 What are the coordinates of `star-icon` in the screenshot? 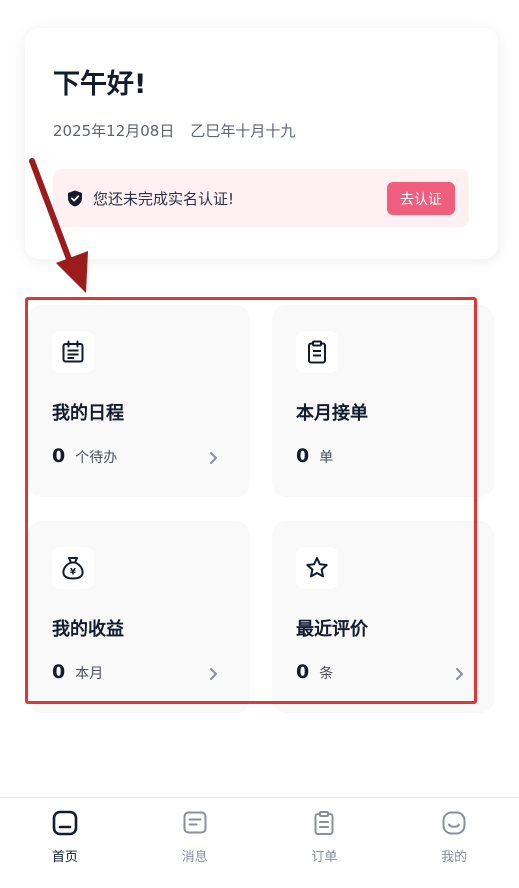 It's located at (317, 567).